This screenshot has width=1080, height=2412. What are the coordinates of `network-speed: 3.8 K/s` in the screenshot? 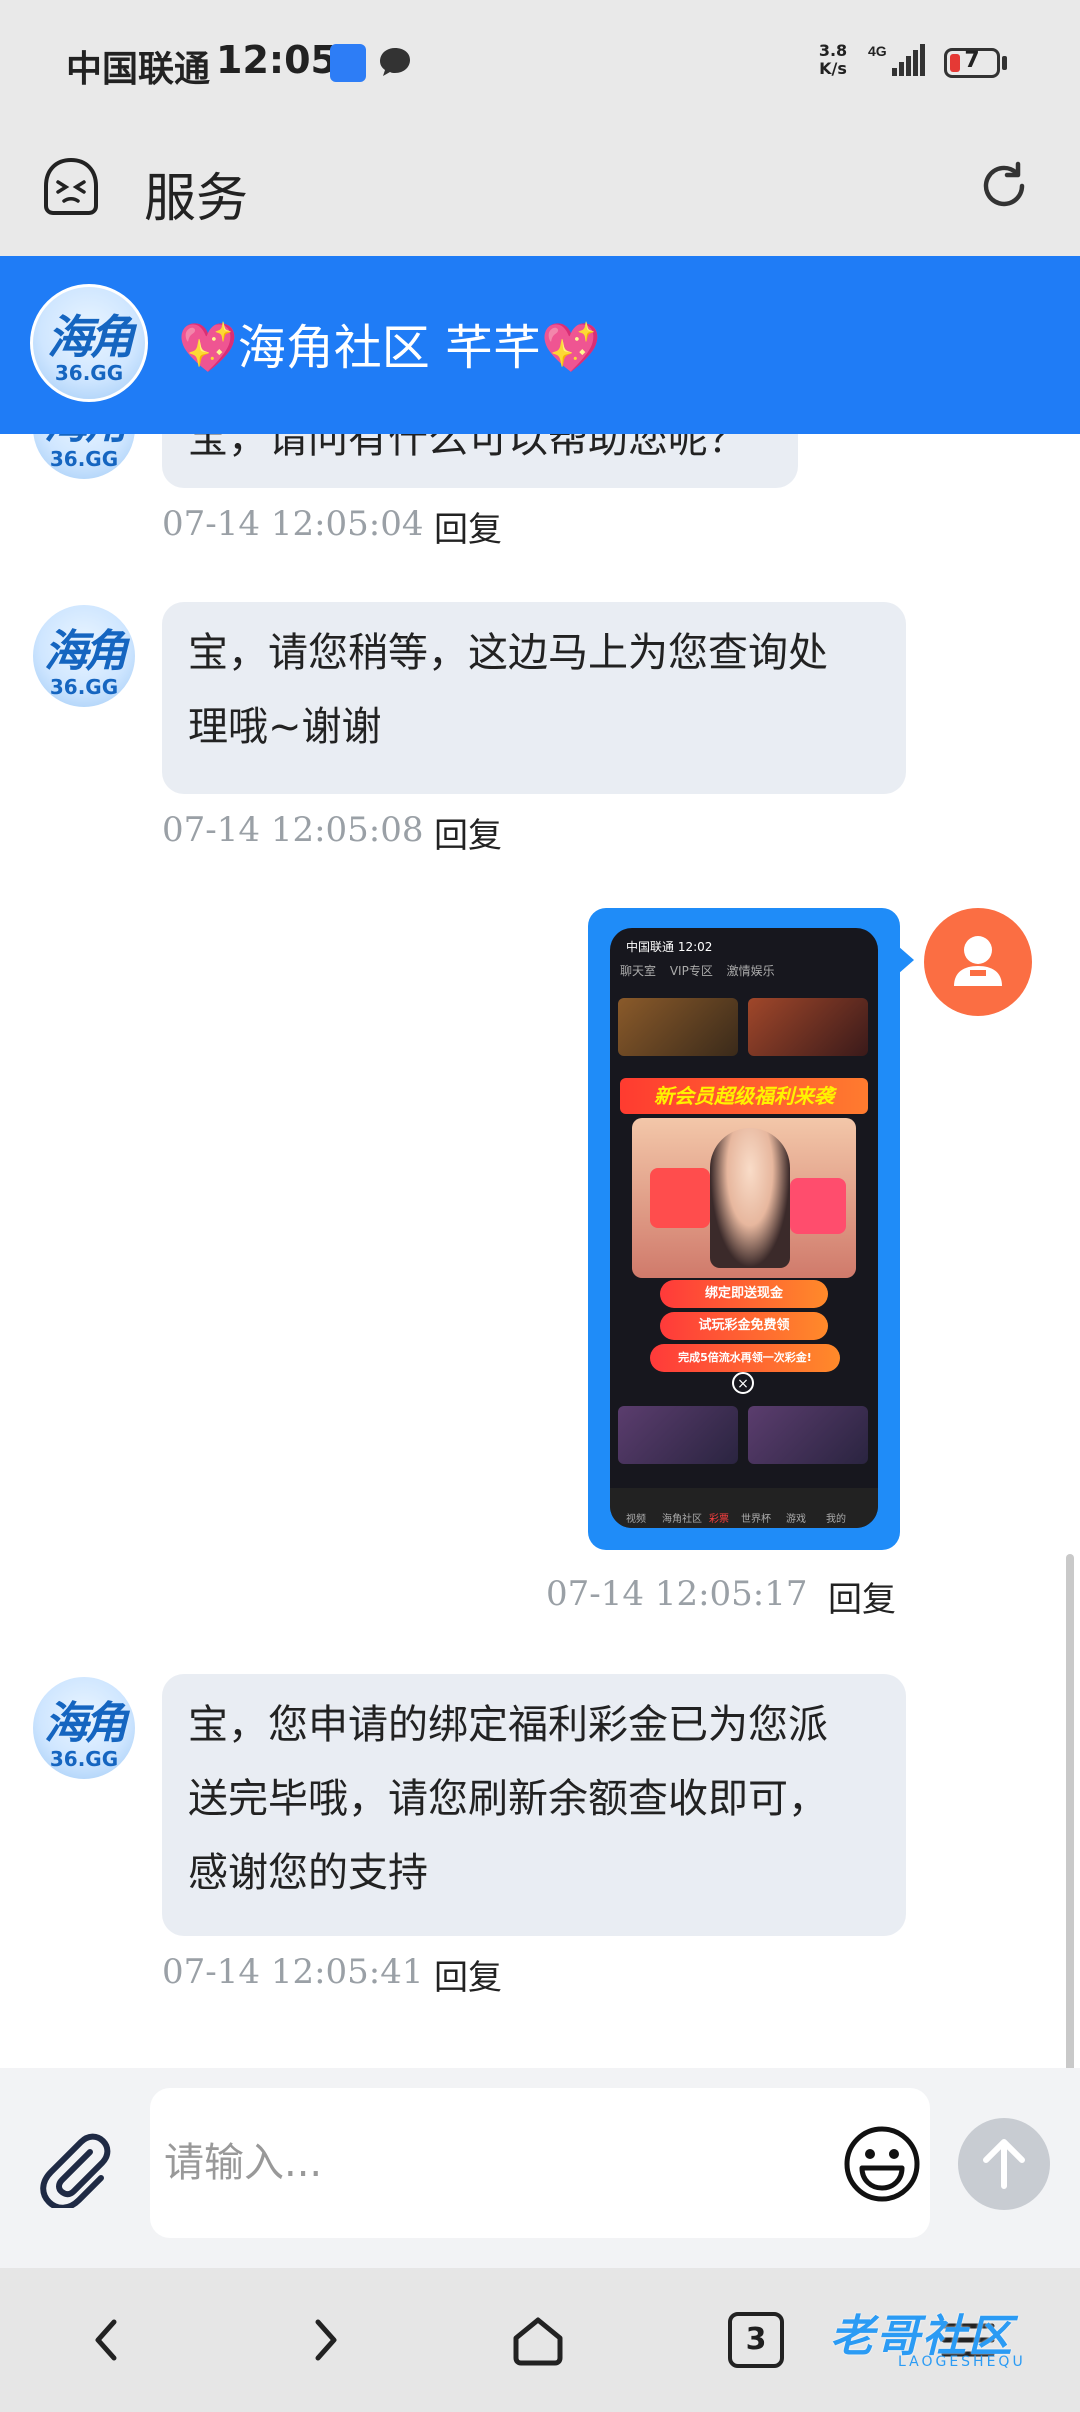 It's located at (833, 59).